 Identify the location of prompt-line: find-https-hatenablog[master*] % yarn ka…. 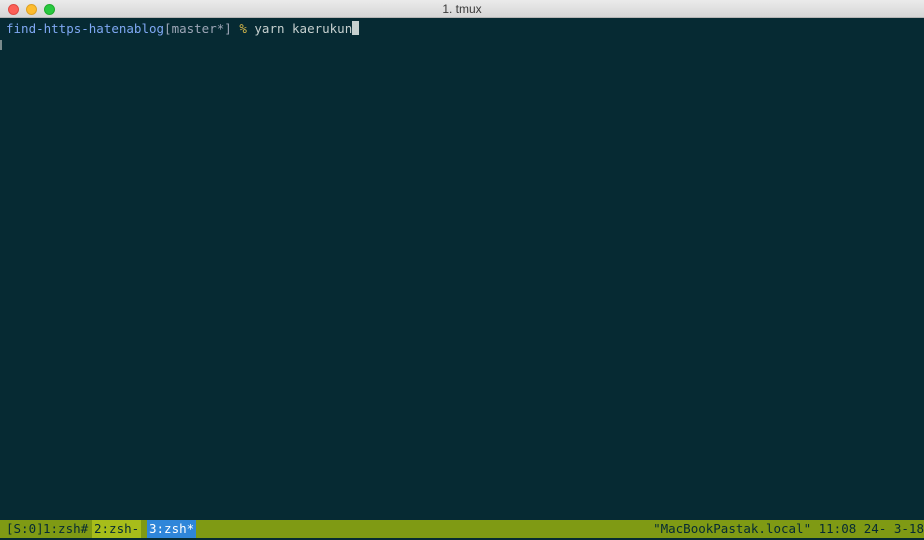
(183, 29).